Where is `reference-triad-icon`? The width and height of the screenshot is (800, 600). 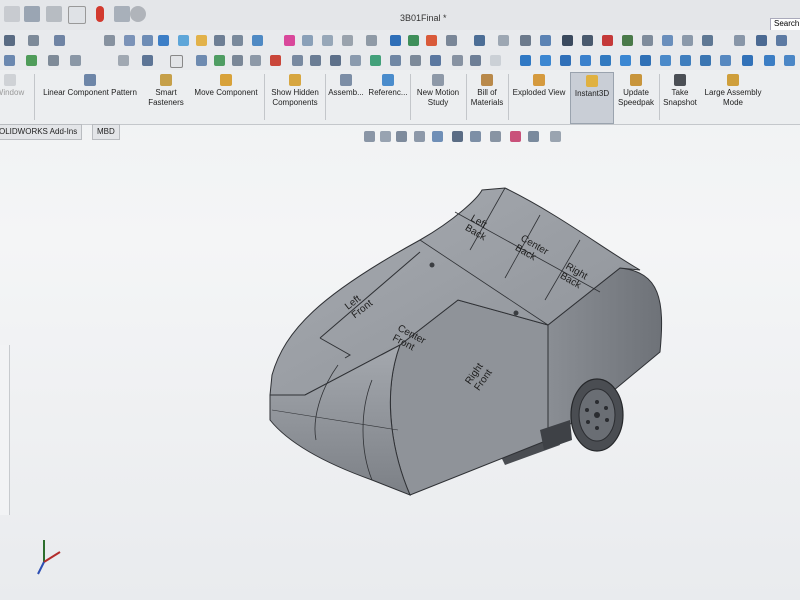
reference-triad-icon is located at coordinates (49, 557).